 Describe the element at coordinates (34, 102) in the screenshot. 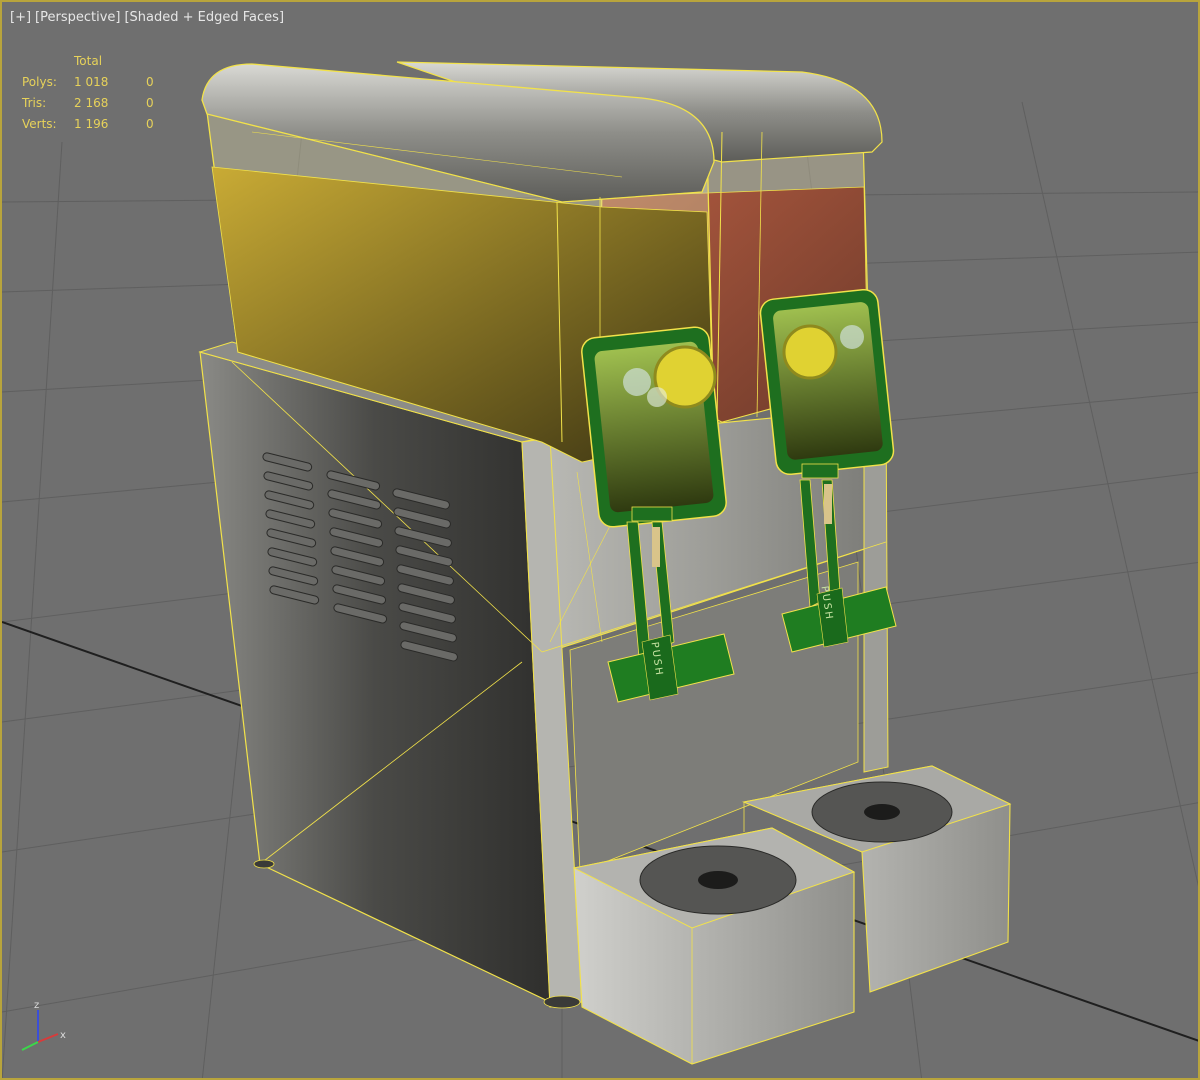

I see `stats-label: Tris:` at that location.